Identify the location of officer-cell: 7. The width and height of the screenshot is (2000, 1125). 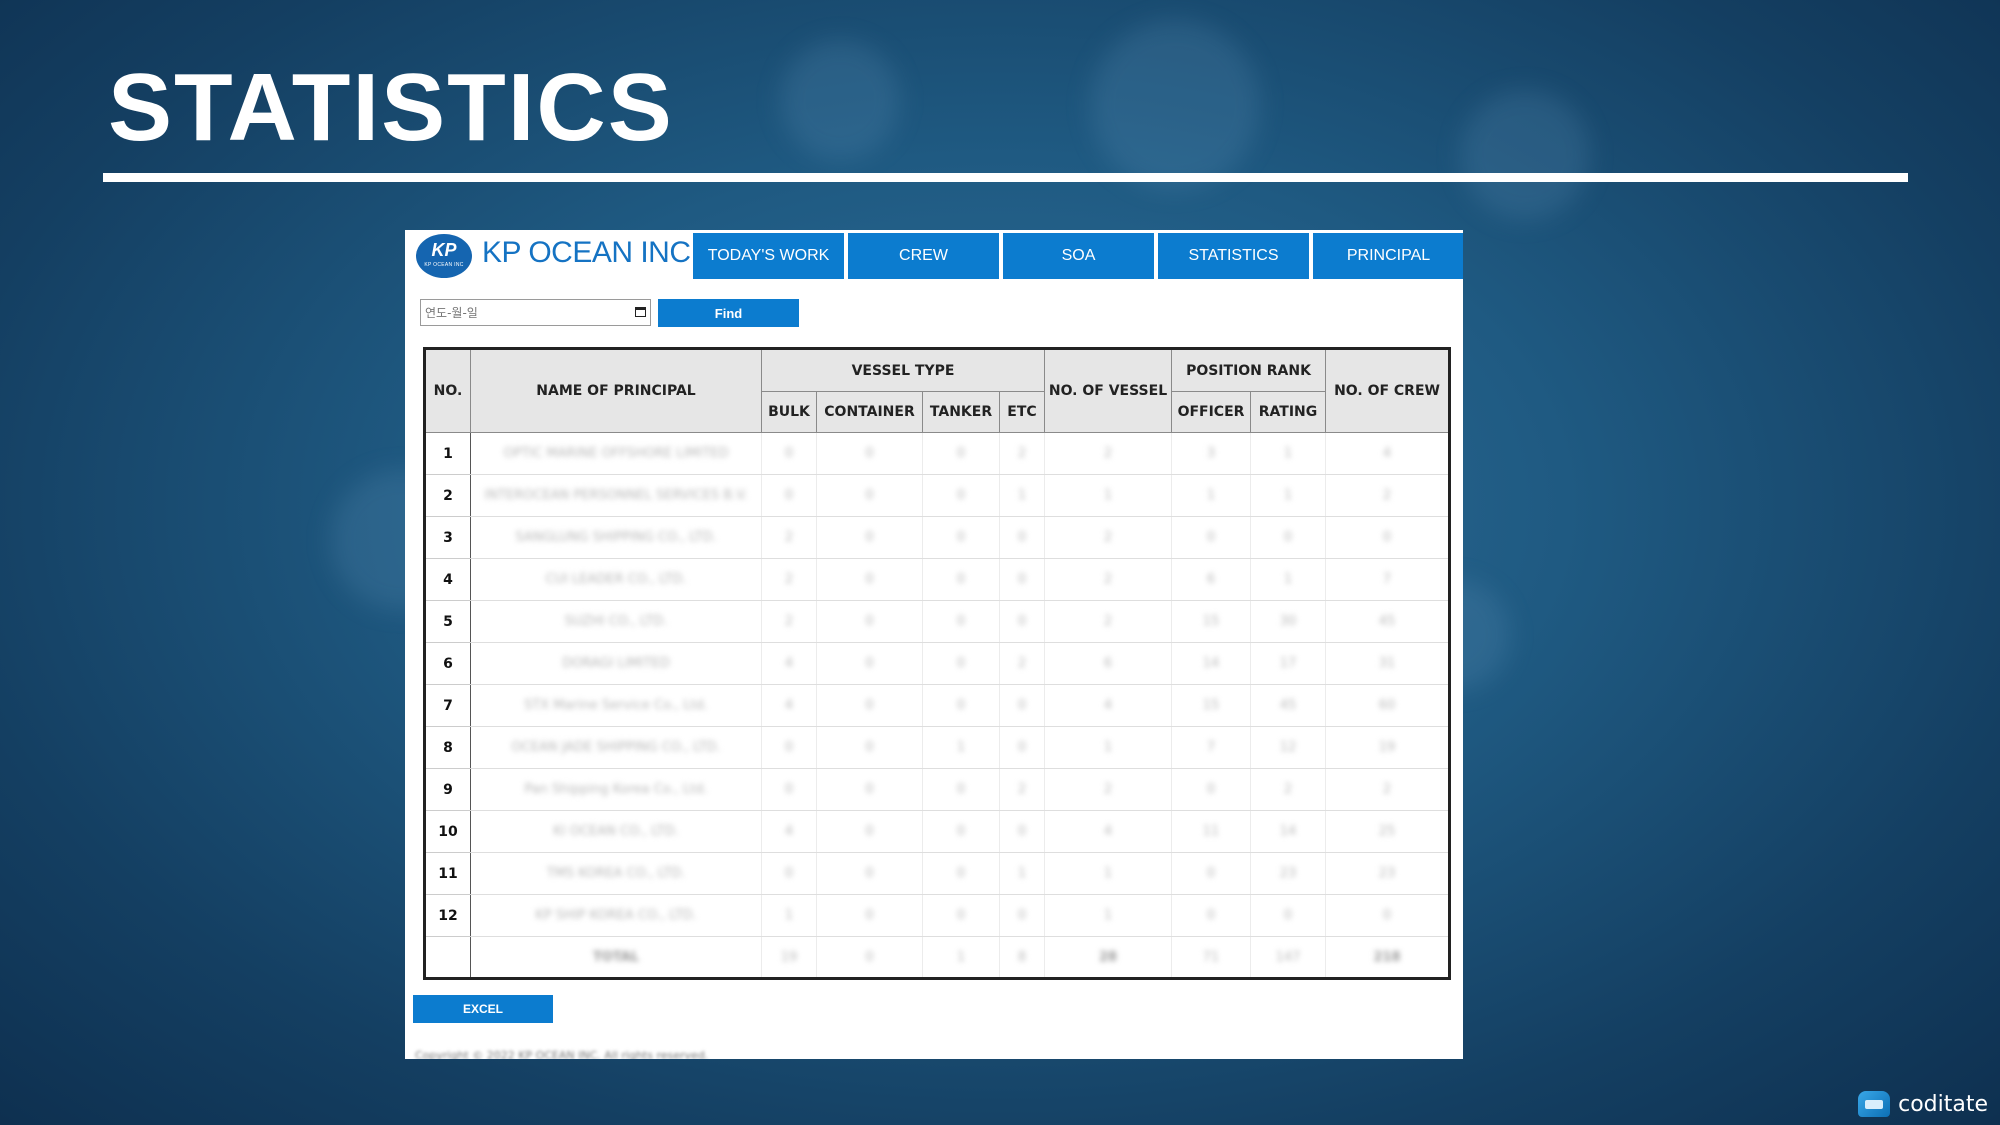
(1211, 747).